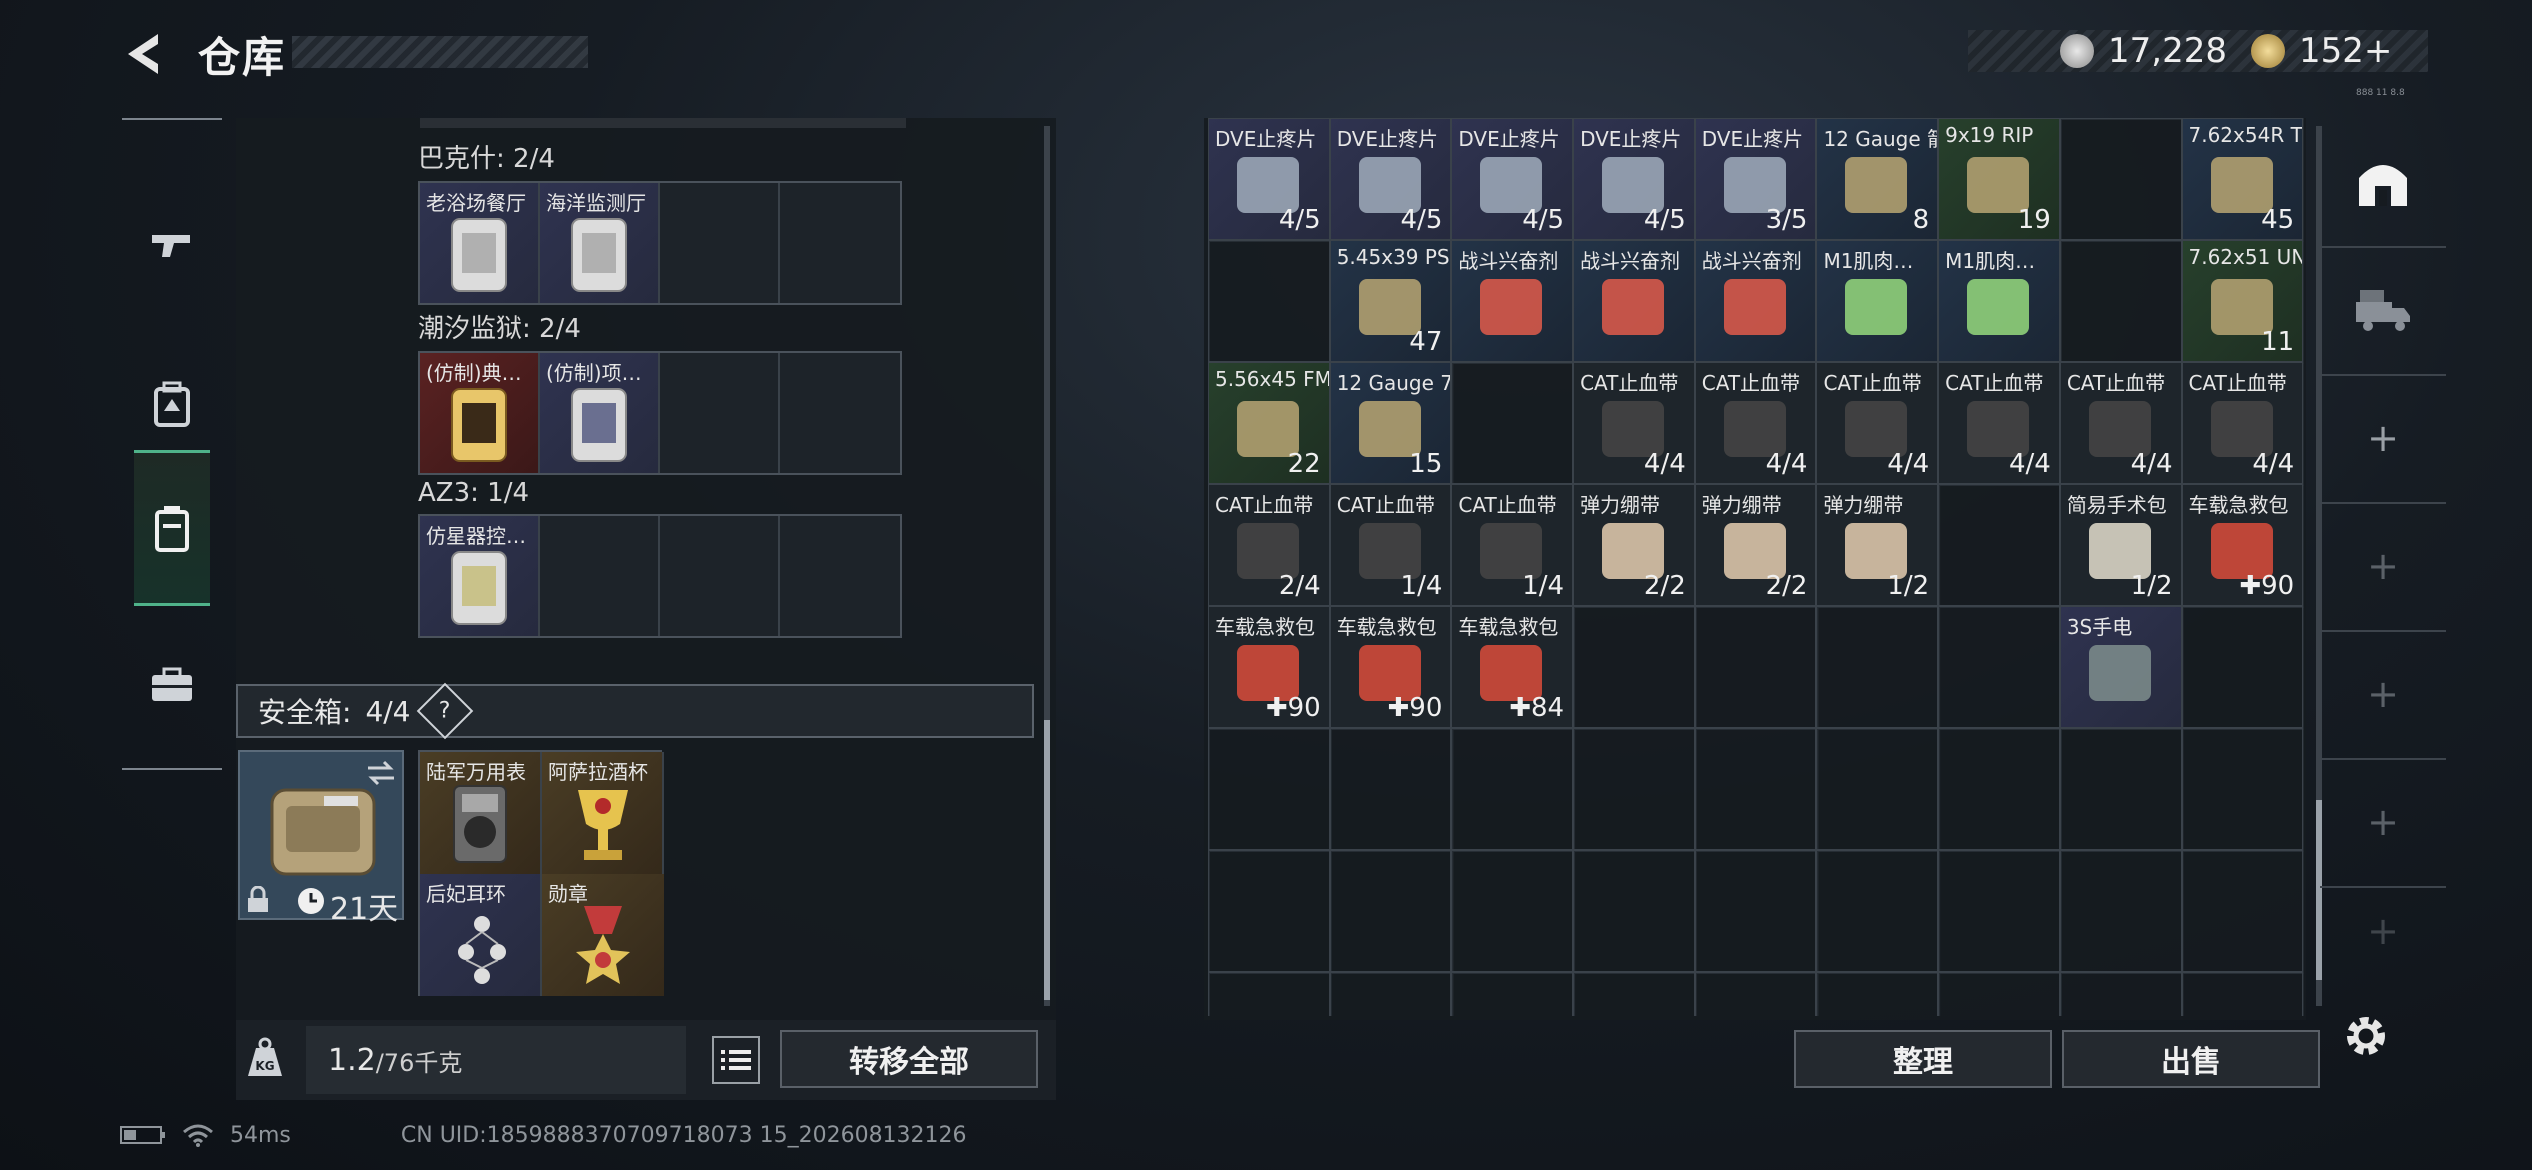 This screenshot has height=1170, width=2532. Describe the element at coordinates (321, 838) in the screenshot. I see `safebox-card: 21天` at that location.